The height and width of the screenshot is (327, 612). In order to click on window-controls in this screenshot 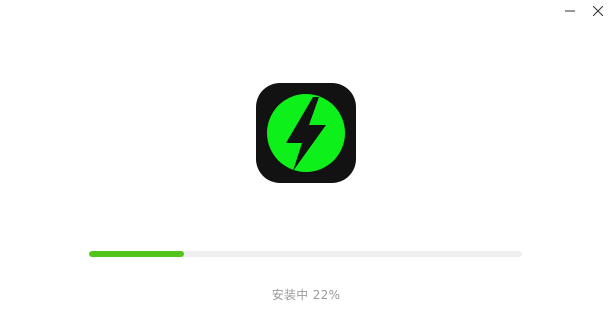, I will do `click(584, 11)`.